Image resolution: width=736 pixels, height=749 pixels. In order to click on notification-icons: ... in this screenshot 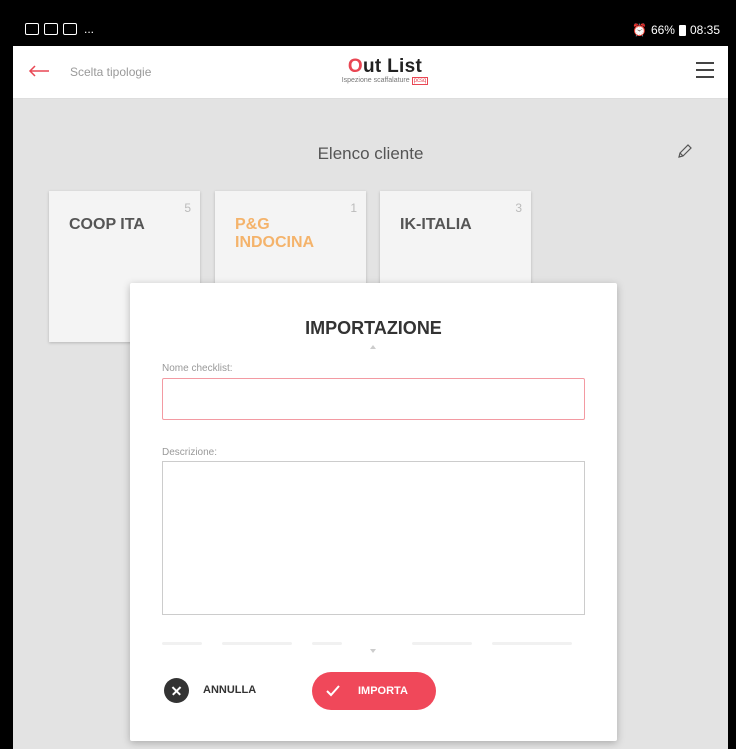, I will do `click(59, 29)`.